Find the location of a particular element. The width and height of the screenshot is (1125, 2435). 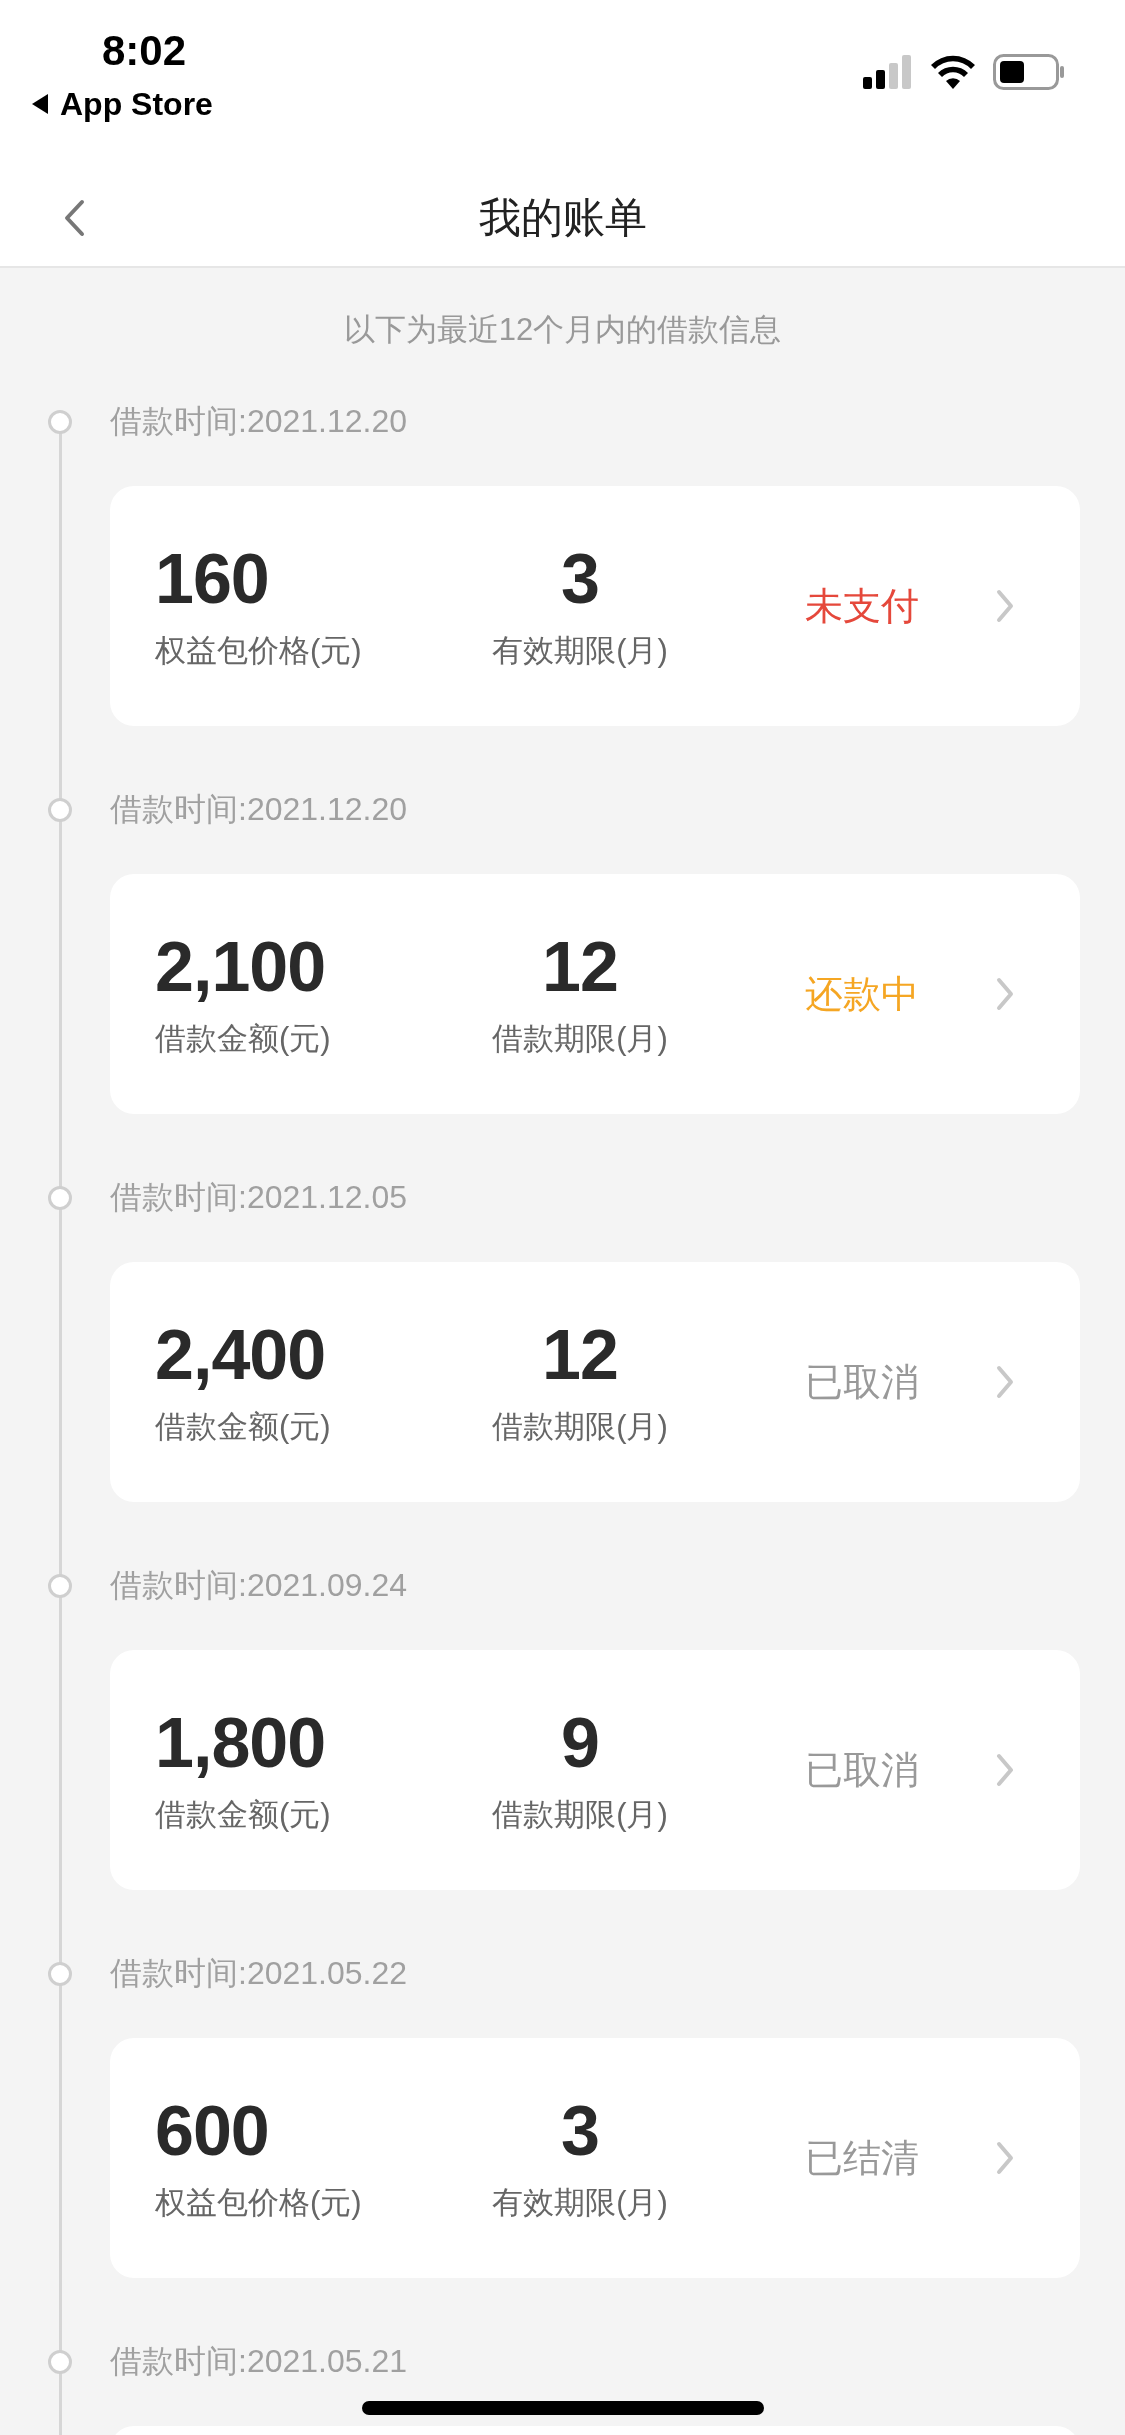

loan-date: 借款时间:2021.09.24 is located at coordinates (259, 1585).